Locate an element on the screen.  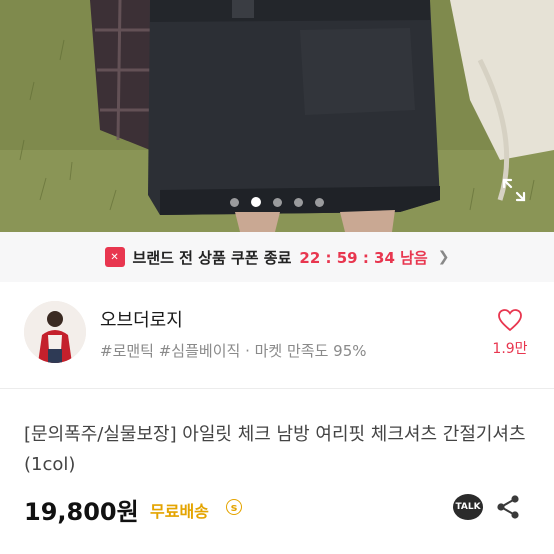
section-divider is located at coordinates (277, 388).